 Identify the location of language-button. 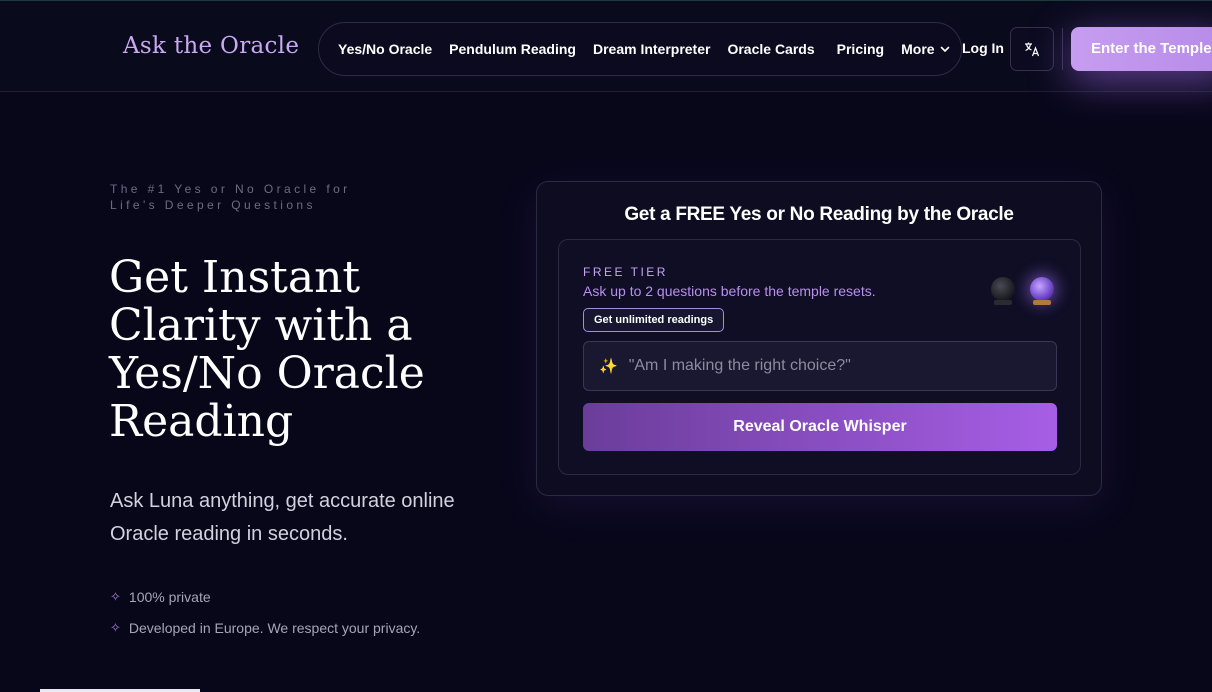
(1032, 49).